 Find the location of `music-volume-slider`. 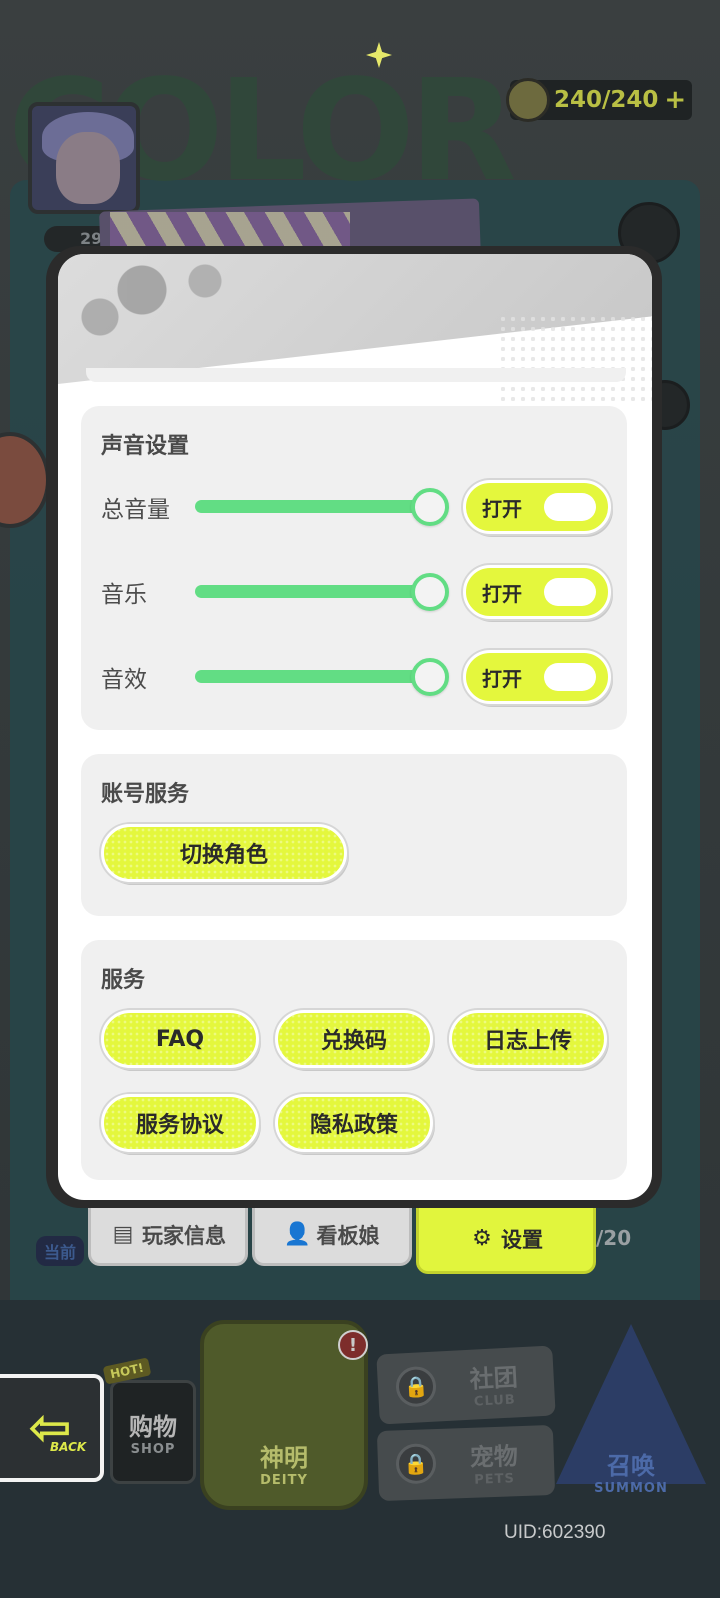

music-volume-slider is located at coordinates (315, 591).